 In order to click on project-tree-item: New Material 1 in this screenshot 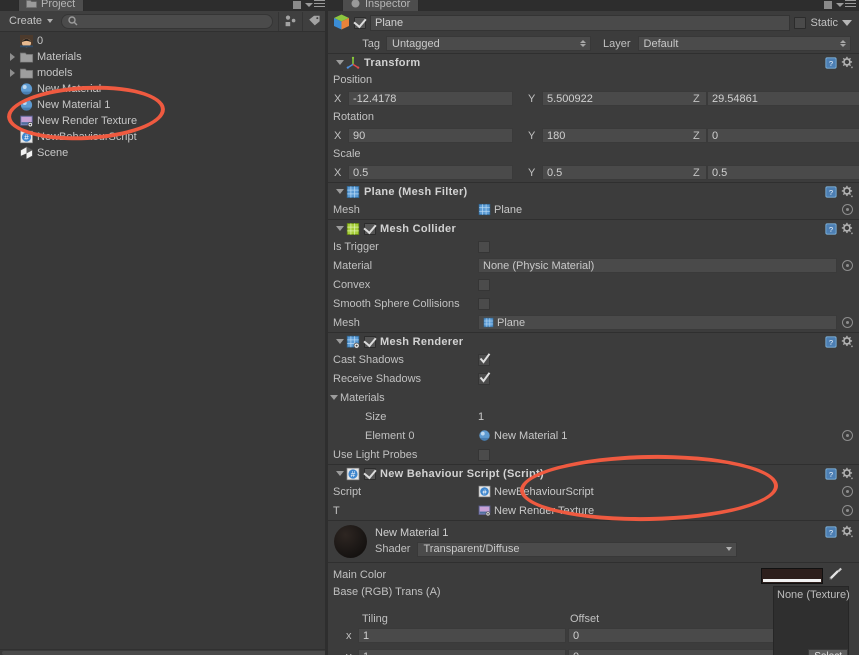, I will do `click(164, 105)`.